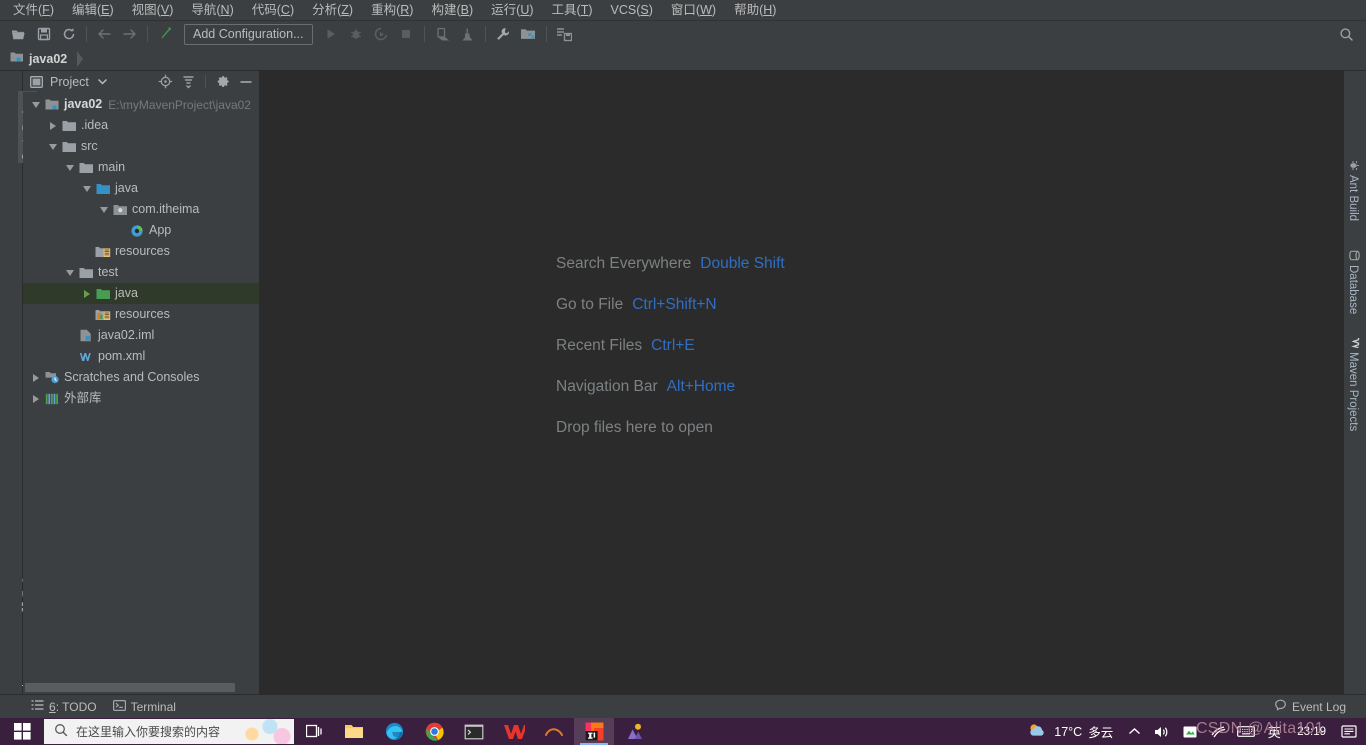 This screenshot has width=1366, height=745. Describe the element at coordinates (634, 427) in the screenshot. I see `hint-action-label: Drop files here to open` at that location.